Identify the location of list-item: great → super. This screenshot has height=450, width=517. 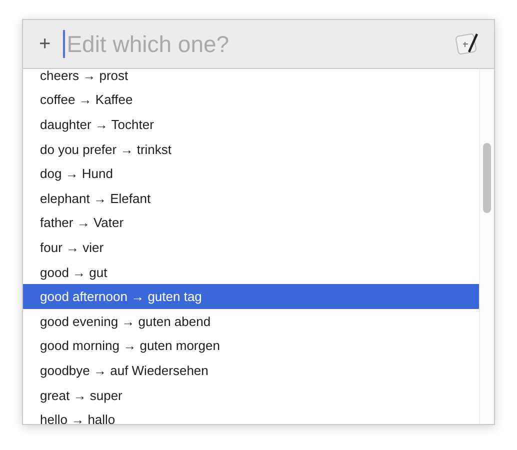
(251, 395).